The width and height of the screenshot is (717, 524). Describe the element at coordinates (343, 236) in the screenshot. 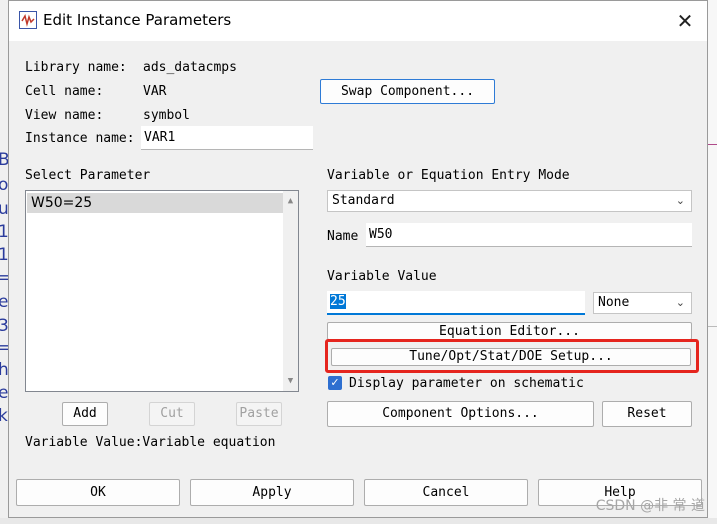

I see `name-label: Name` at that location.